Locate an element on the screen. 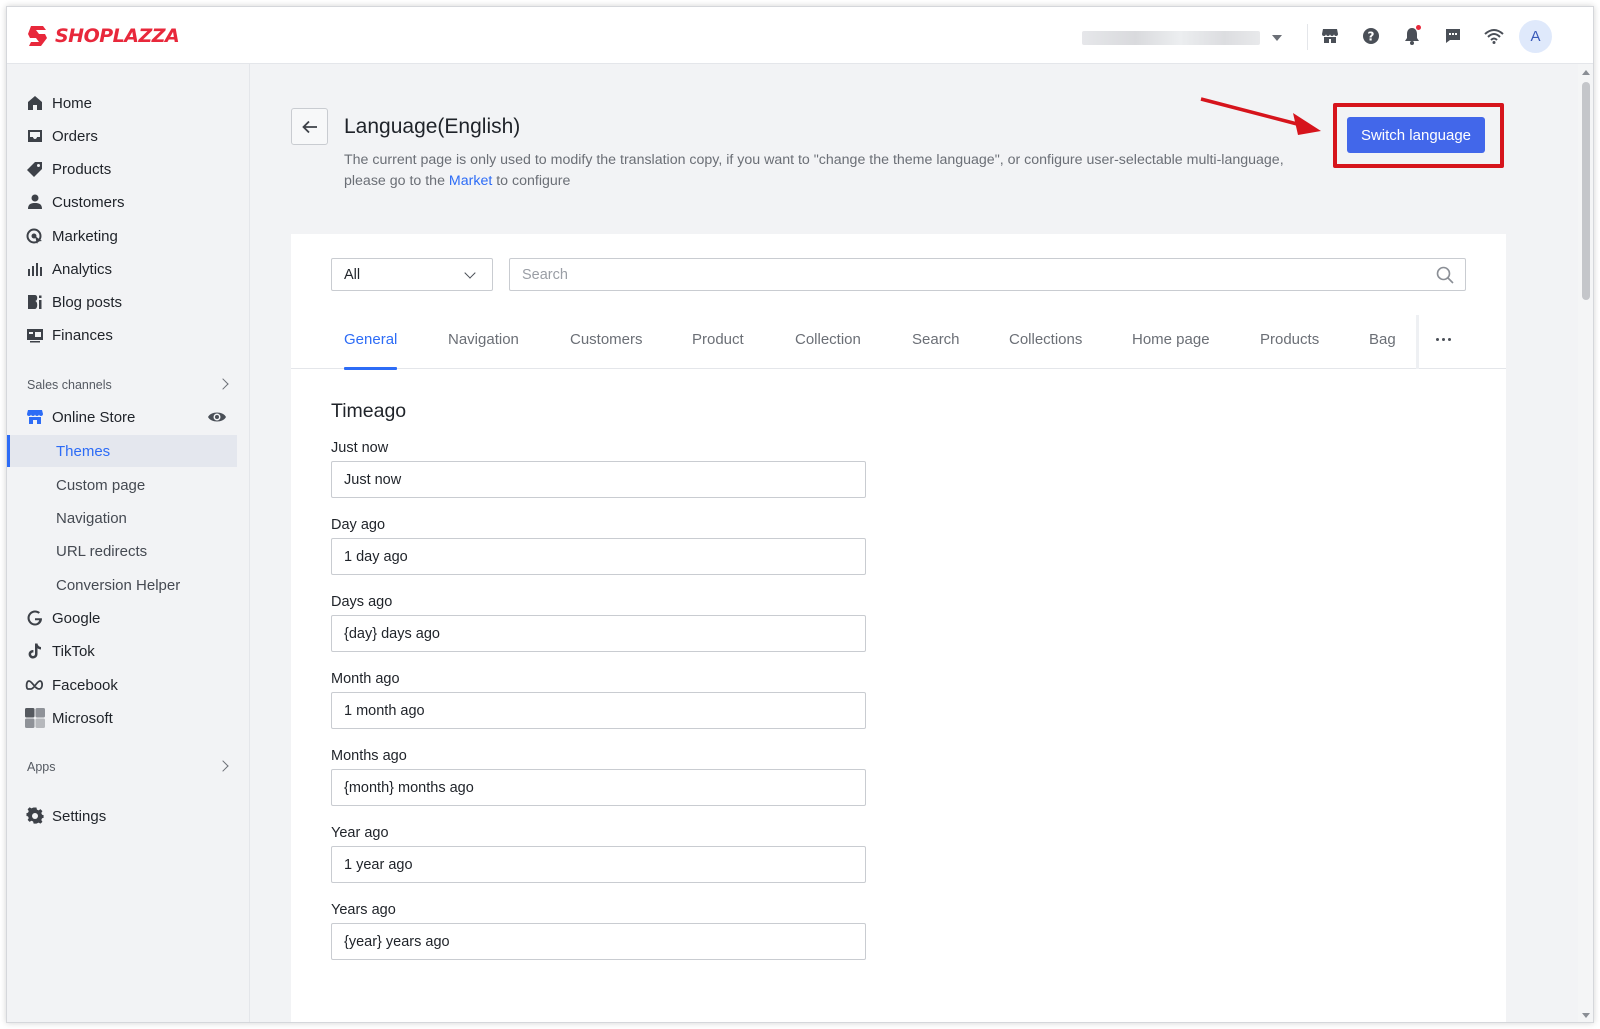  wifi-icon is located at coordinates (1494, 36).